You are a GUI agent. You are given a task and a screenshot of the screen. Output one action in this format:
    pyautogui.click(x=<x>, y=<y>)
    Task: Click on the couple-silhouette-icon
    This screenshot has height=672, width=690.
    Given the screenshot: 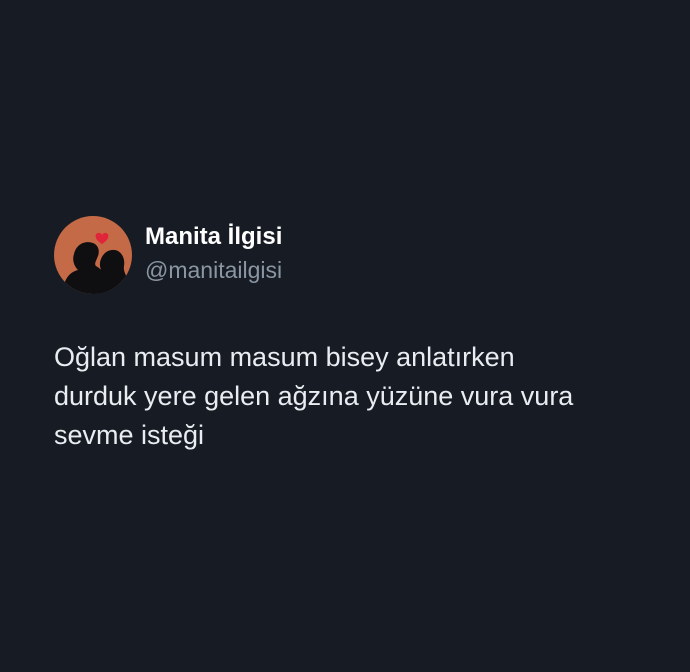 What is the action you would take?
    pyautogui.click(x=93, y=255)
    